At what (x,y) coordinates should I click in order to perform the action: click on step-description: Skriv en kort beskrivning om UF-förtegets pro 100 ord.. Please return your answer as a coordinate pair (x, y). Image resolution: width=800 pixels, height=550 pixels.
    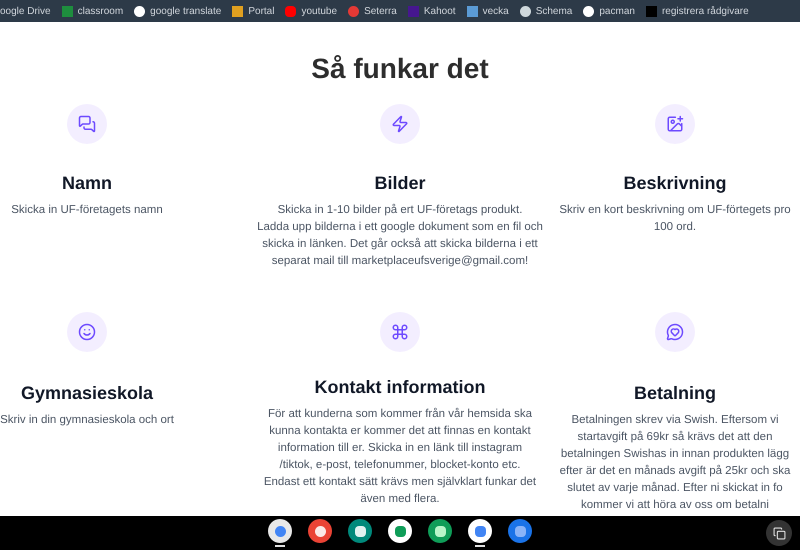
    Looking at the image, I should click on (675, 219).